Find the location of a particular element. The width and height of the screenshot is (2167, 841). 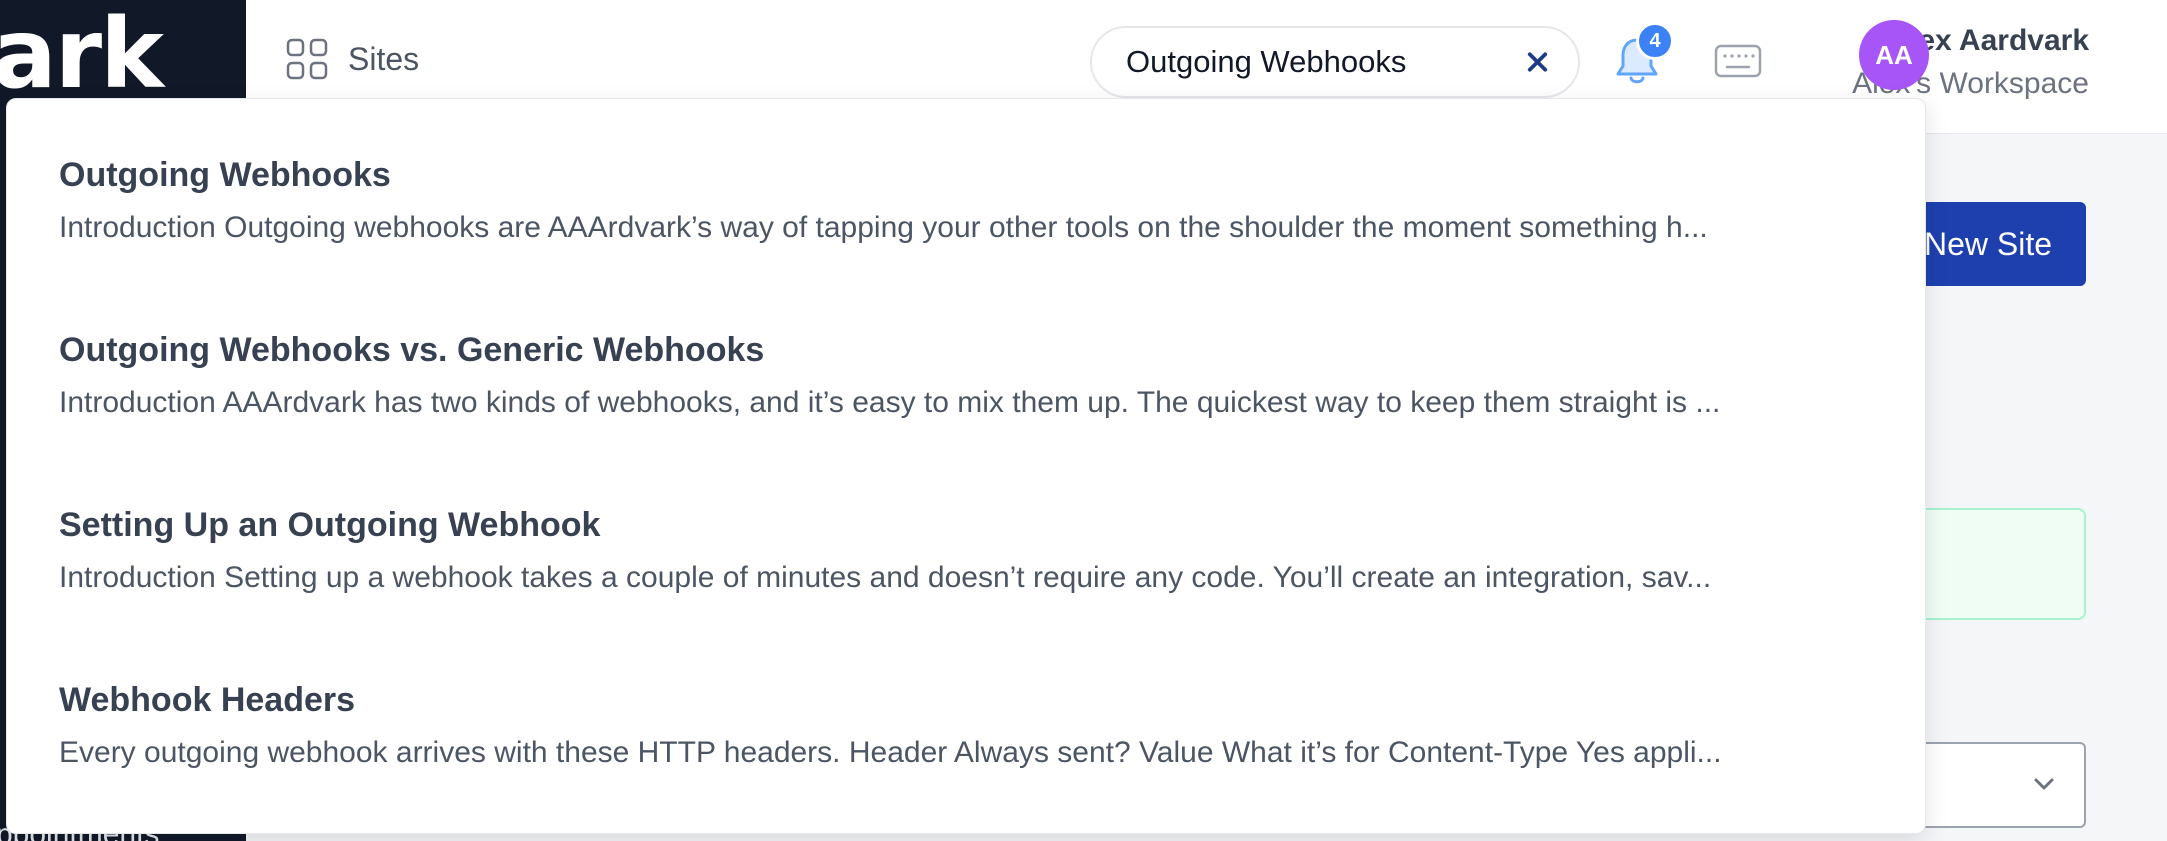

grid-icon is located at coordinates (307, 59).